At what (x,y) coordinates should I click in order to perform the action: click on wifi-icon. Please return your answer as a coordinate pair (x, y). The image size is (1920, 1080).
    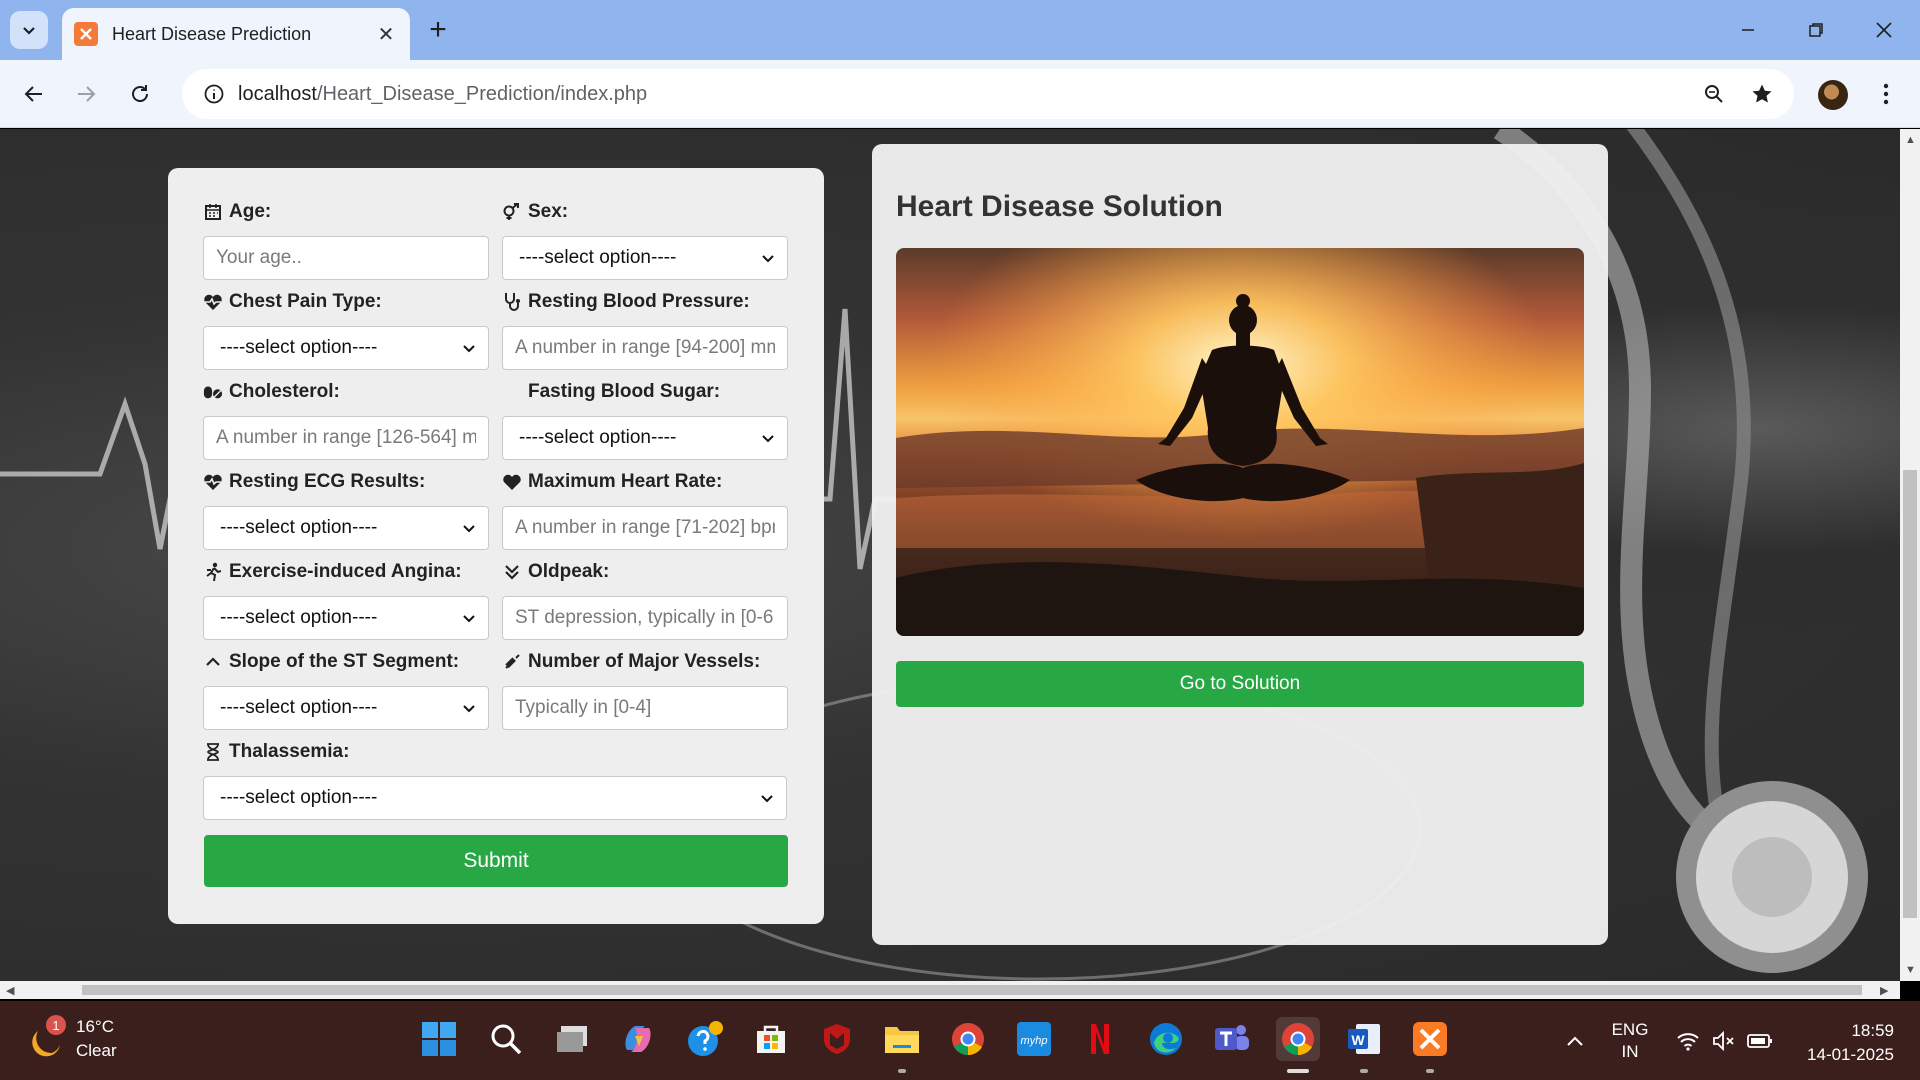
    Looking at the image, I should click on (1688, 1040).